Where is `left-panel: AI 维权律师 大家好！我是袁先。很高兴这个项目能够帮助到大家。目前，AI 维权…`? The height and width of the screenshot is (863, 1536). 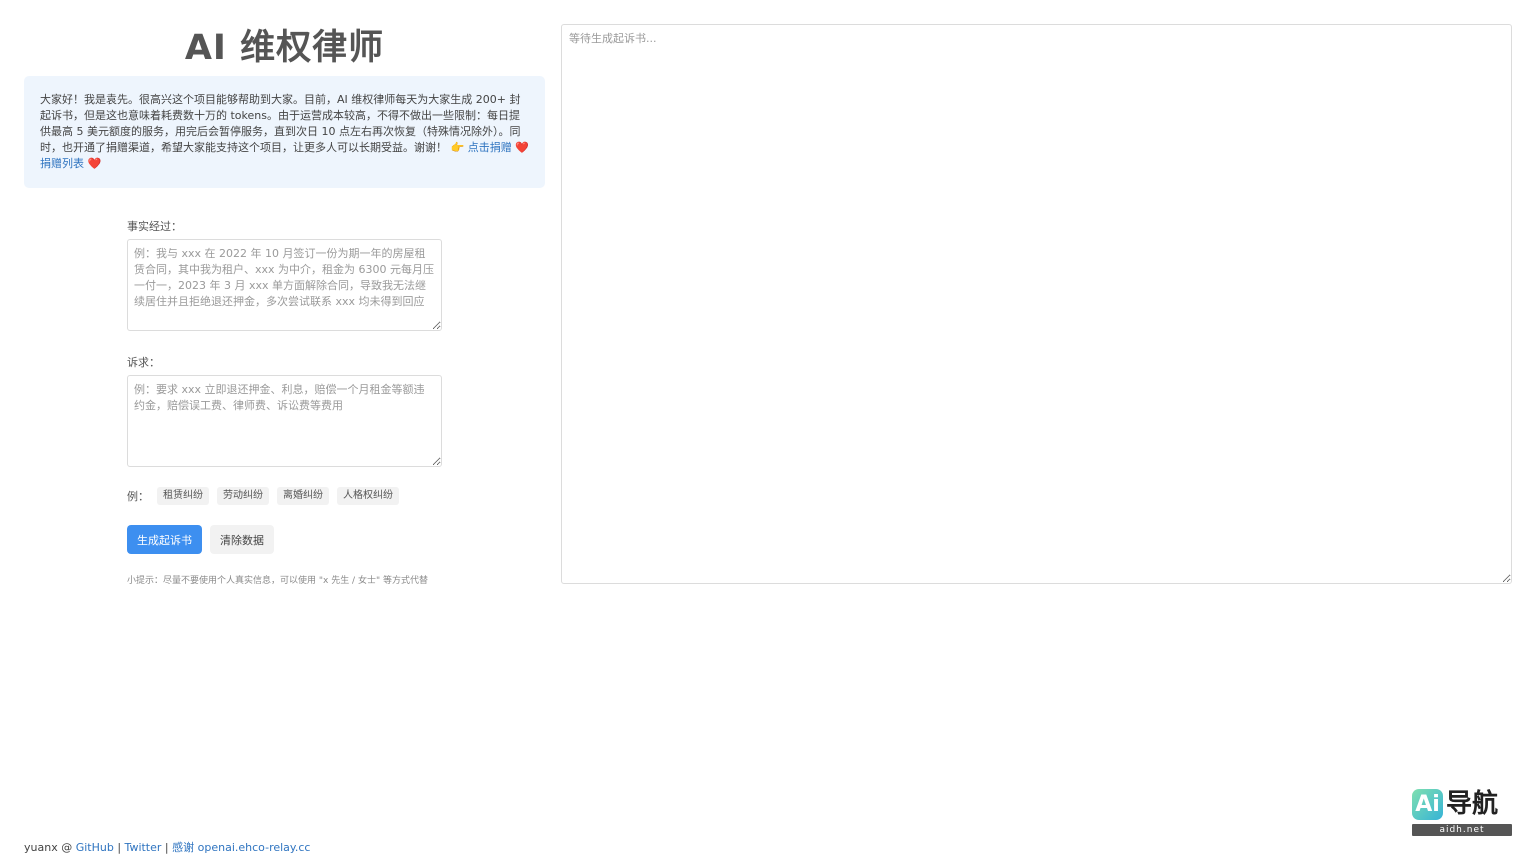 left-panel: AI 维权律师 大家好！我是袁先。很高兴这个项目能够帮助到大家。目前，AI 维权… is located at coordinates (284, 94).